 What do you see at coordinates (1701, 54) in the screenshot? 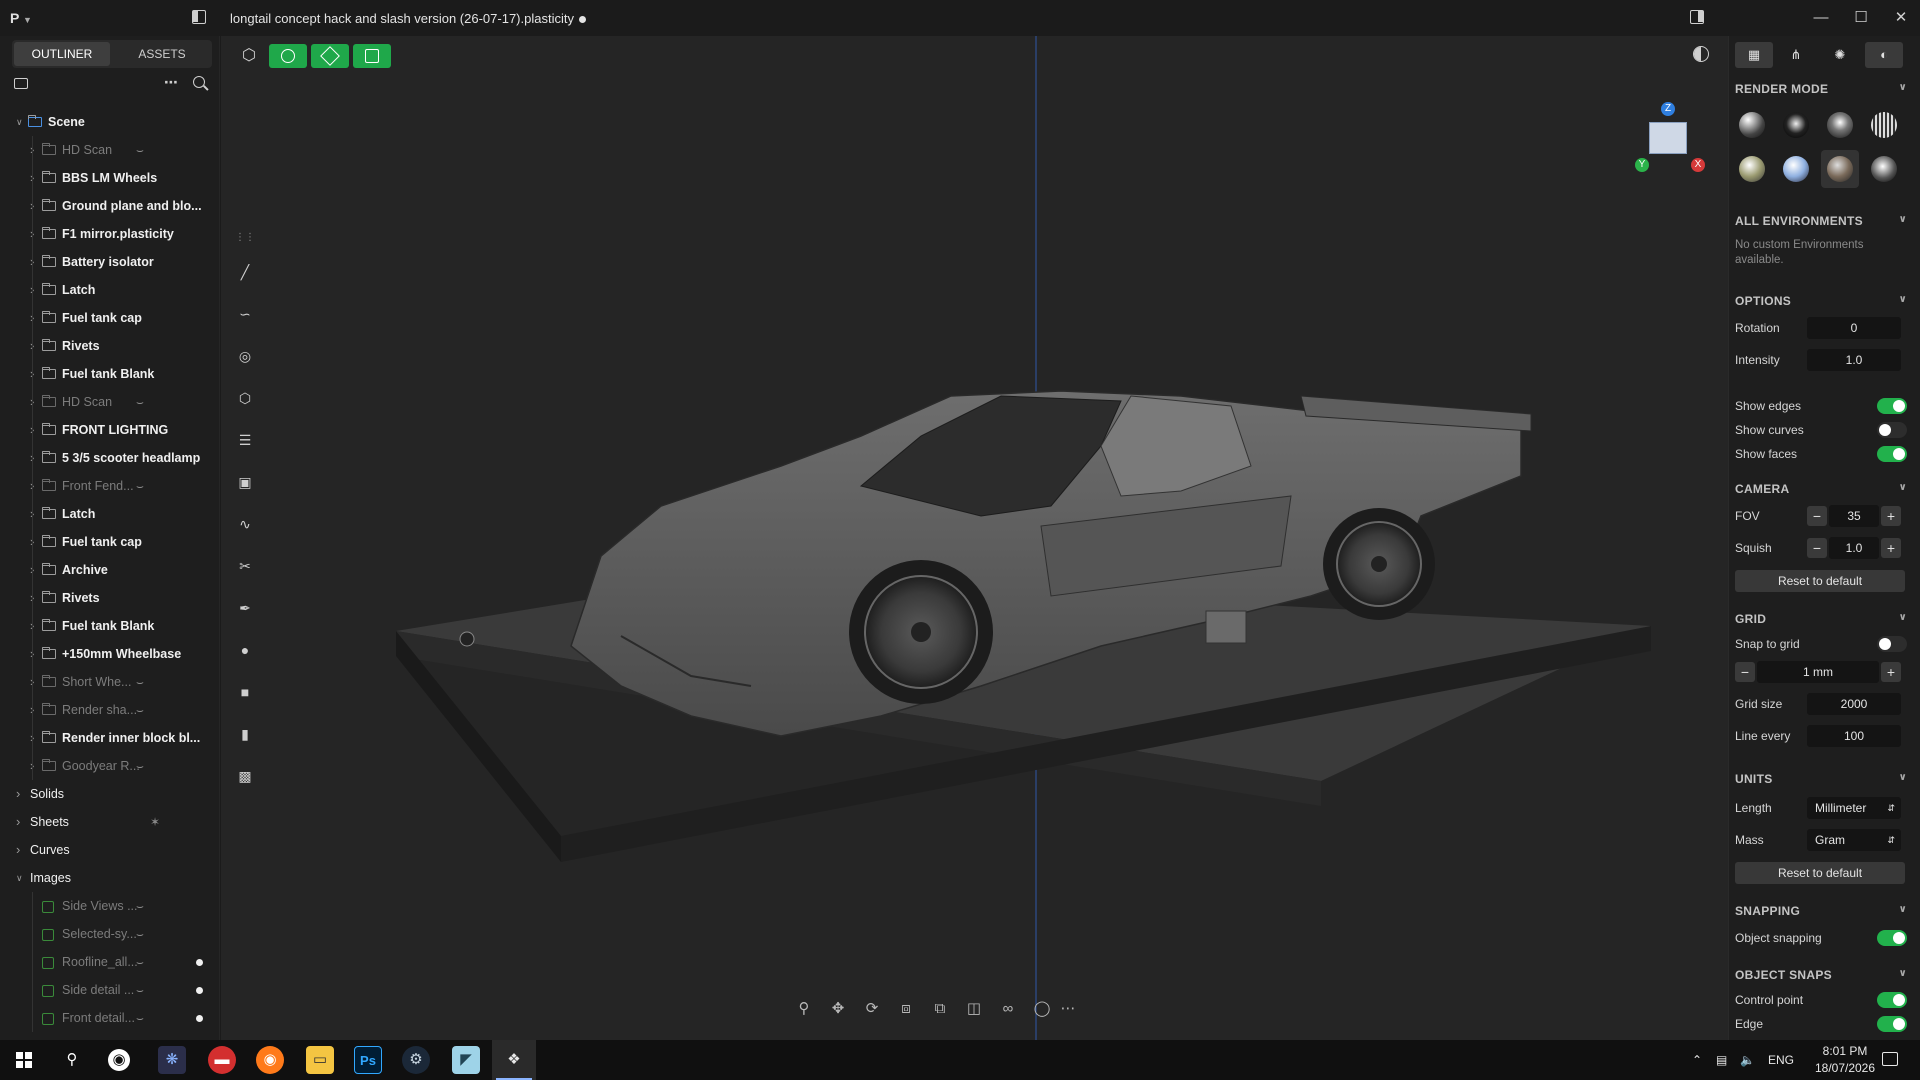
I see `xray-toggle-icon` at bounding box center [1701, 54].